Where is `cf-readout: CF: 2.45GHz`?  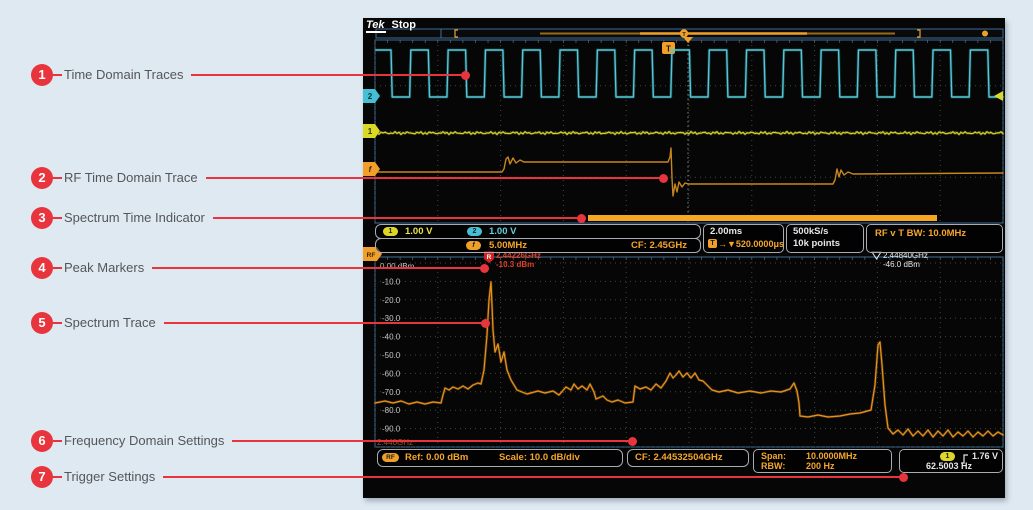 cf-readout: CF: 2.45GHz is located at coordinates (659, 245).